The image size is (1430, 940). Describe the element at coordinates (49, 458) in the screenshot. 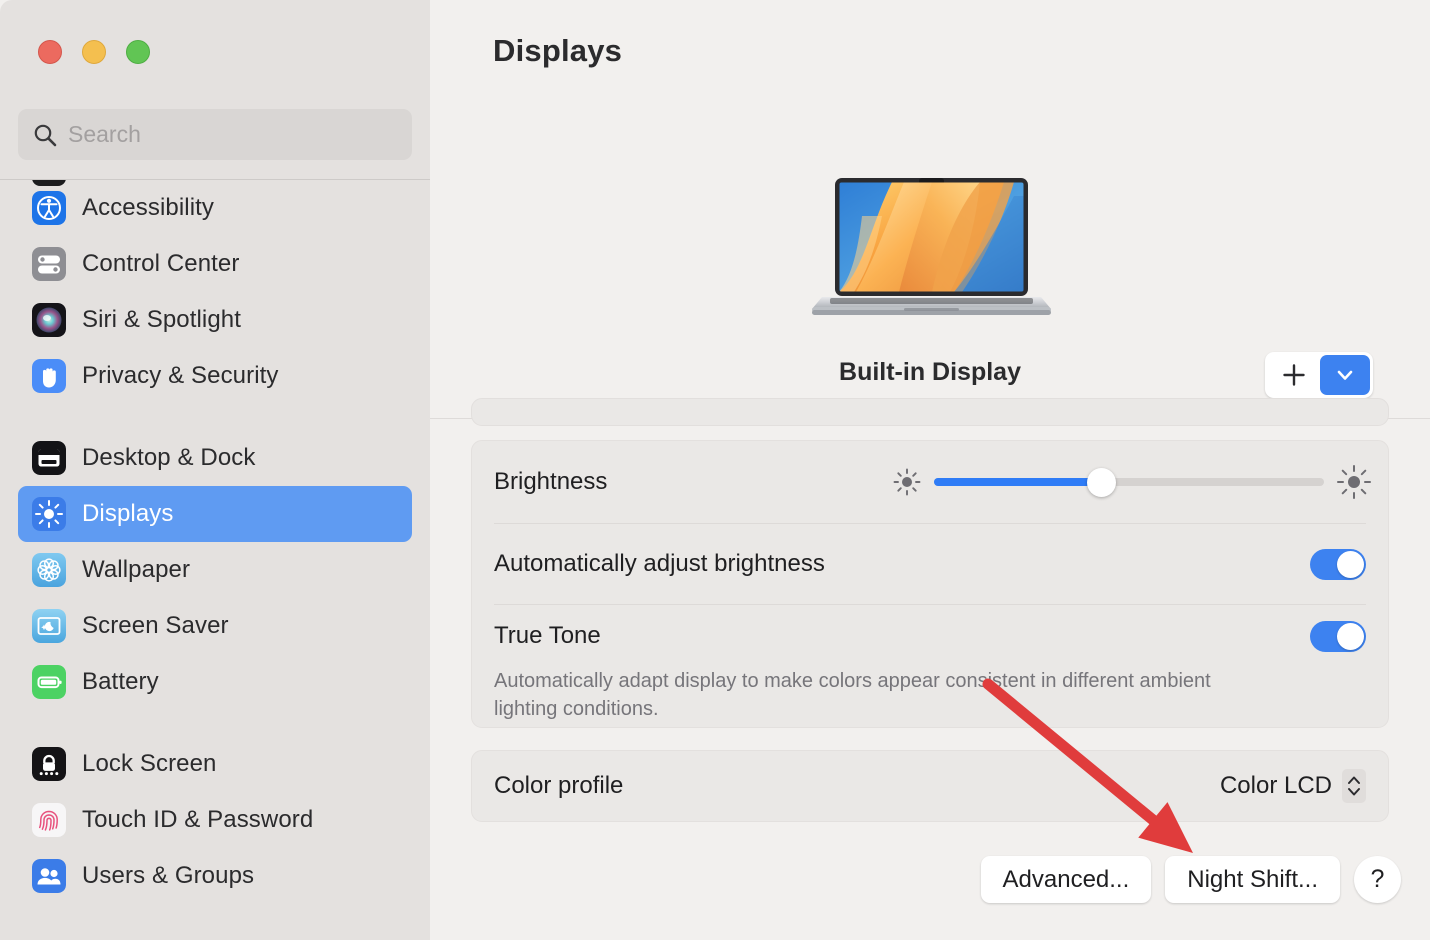

I see `desktop-dock-icon` at that location.